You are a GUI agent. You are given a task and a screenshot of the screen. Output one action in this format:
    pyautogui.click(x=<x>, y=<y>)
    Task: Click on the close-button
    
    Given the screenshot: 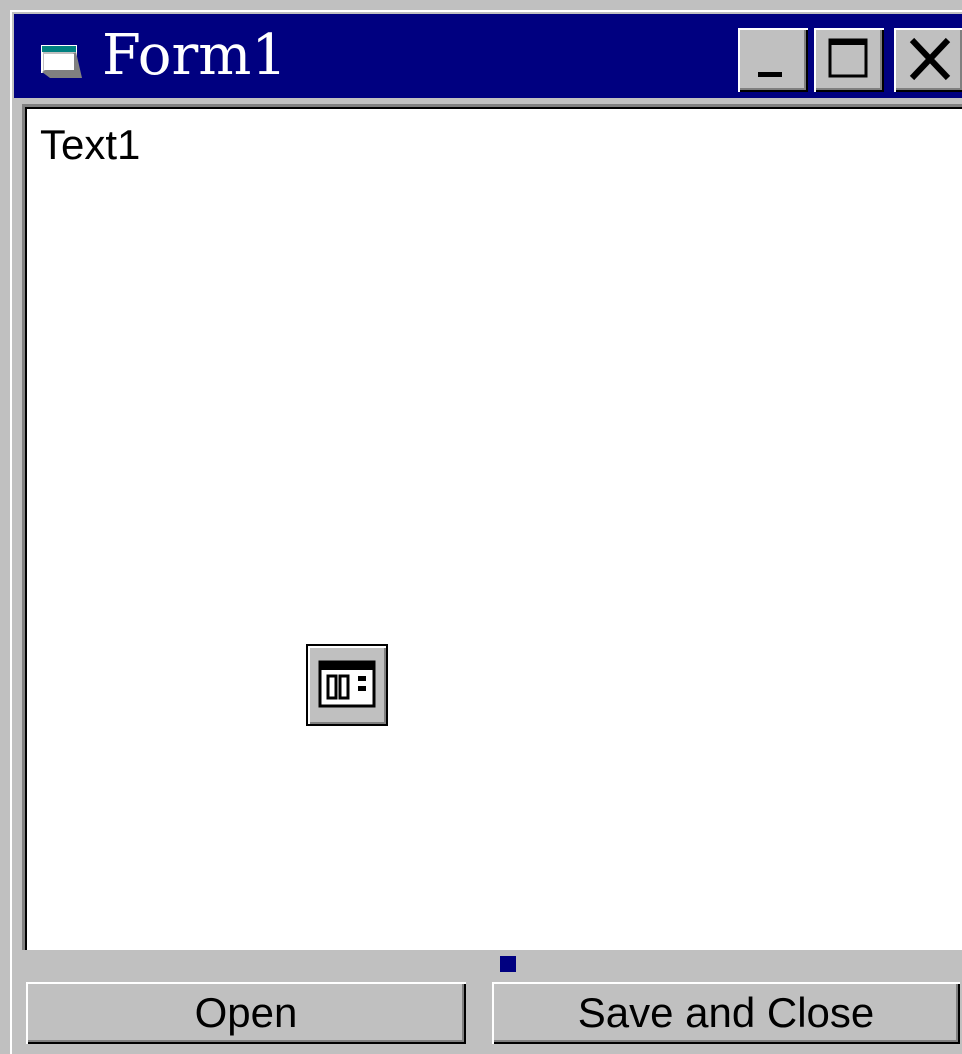 What is the action you would take?
    pyautogui.click(x=928, y=60)
    